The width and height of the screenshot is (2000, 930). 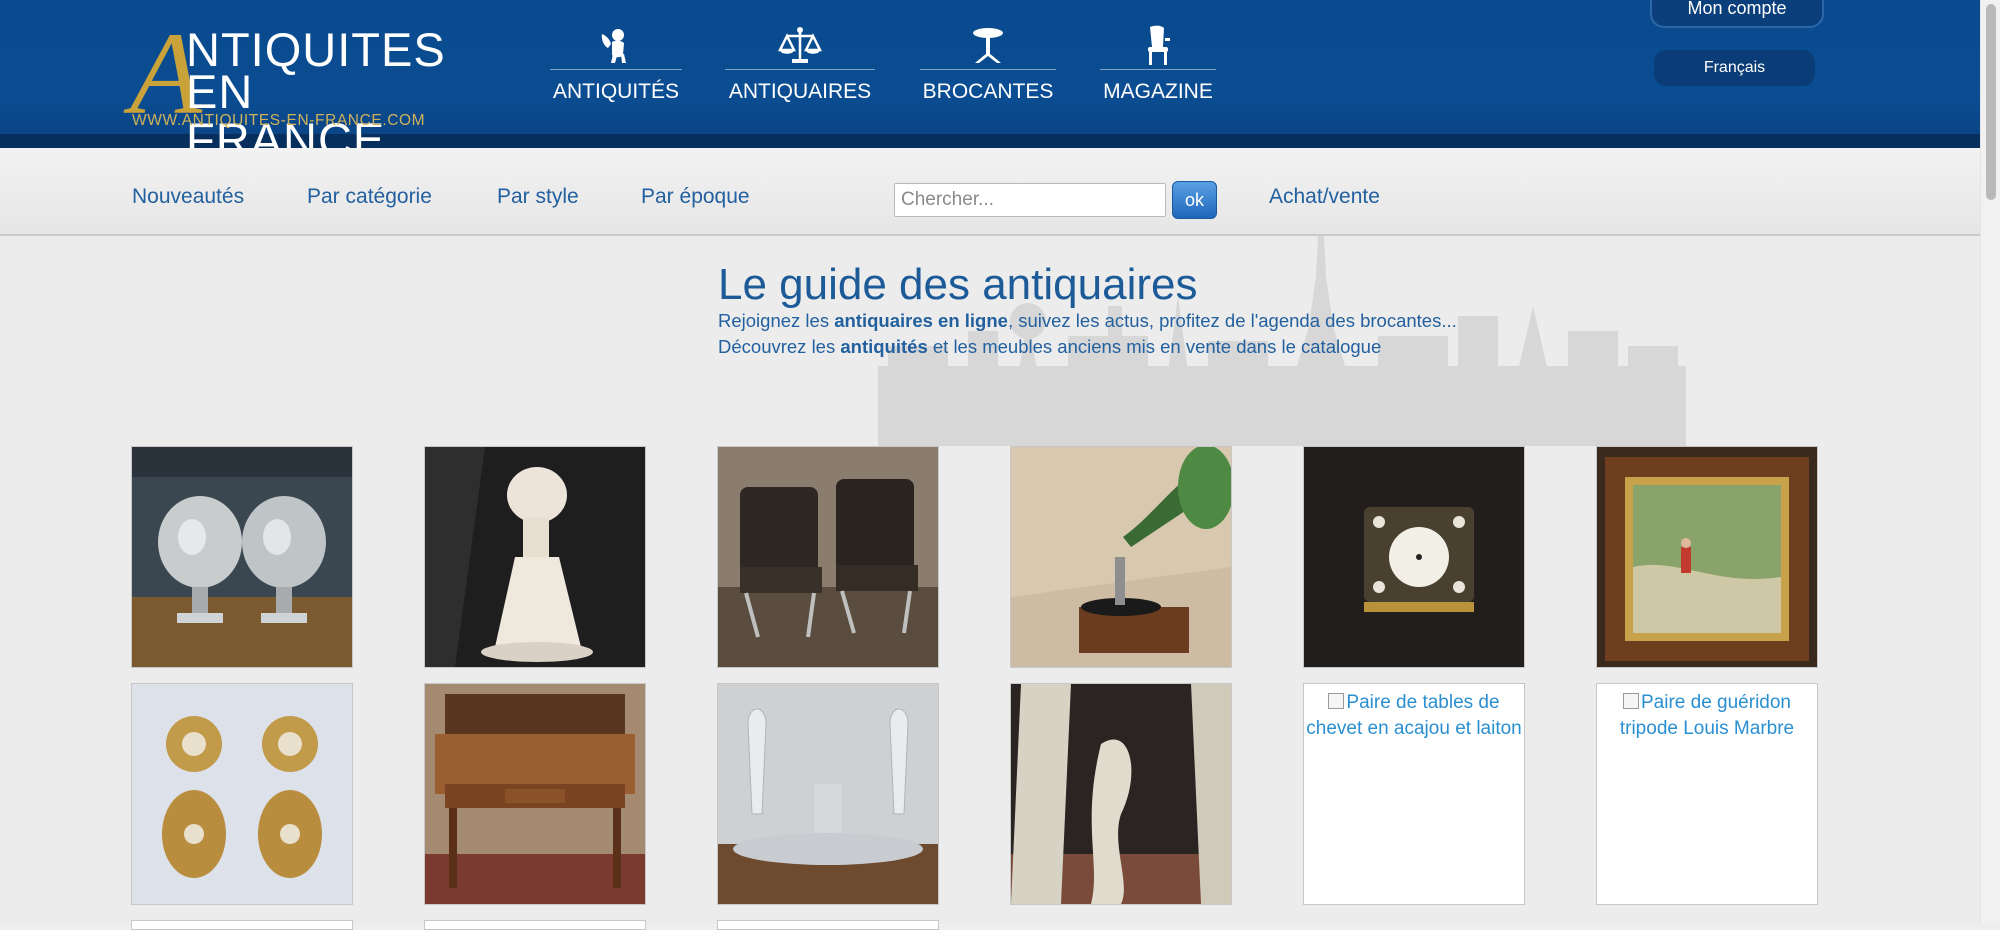 I want to click on product-tile-girl-statue, so click(x=535, y=557).